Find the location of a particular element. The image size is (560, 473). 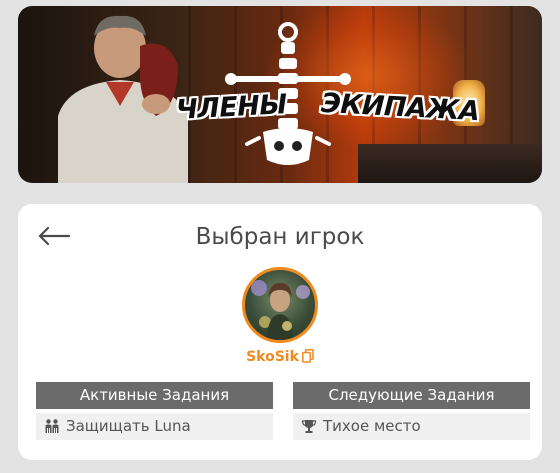

copy-icon is located at coordinates (307, 357).